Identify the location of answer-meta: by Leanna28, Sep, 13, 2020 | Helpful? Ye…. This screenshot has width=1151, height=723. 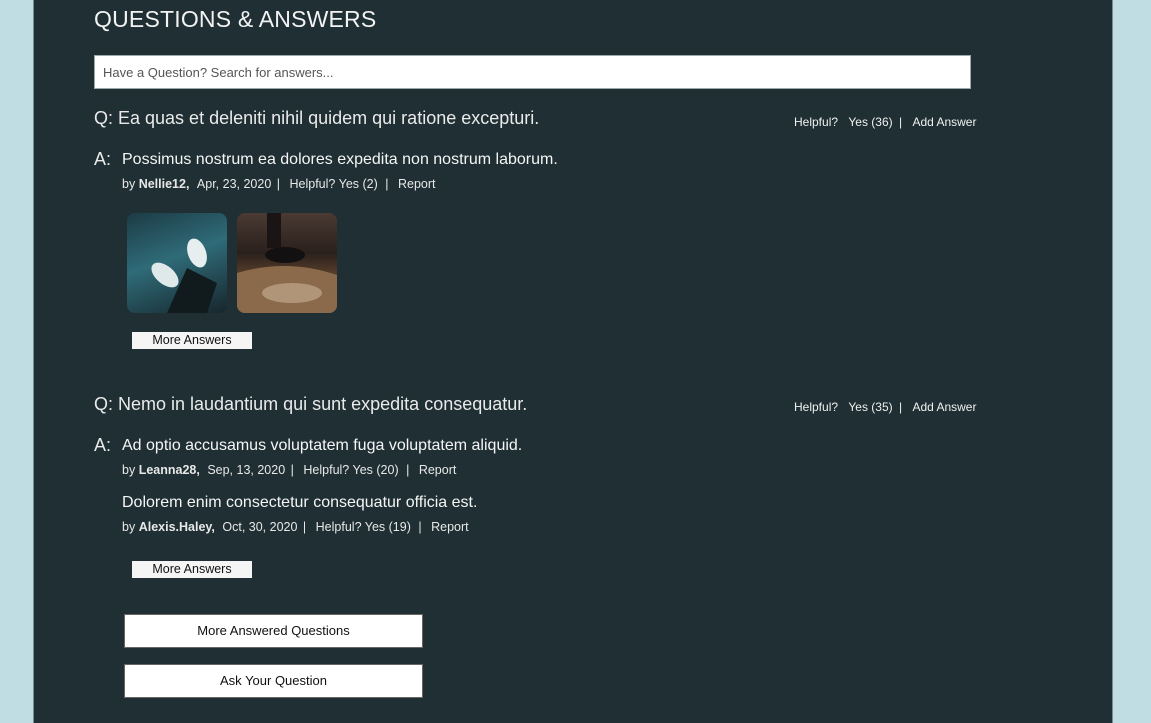
(289, 470).